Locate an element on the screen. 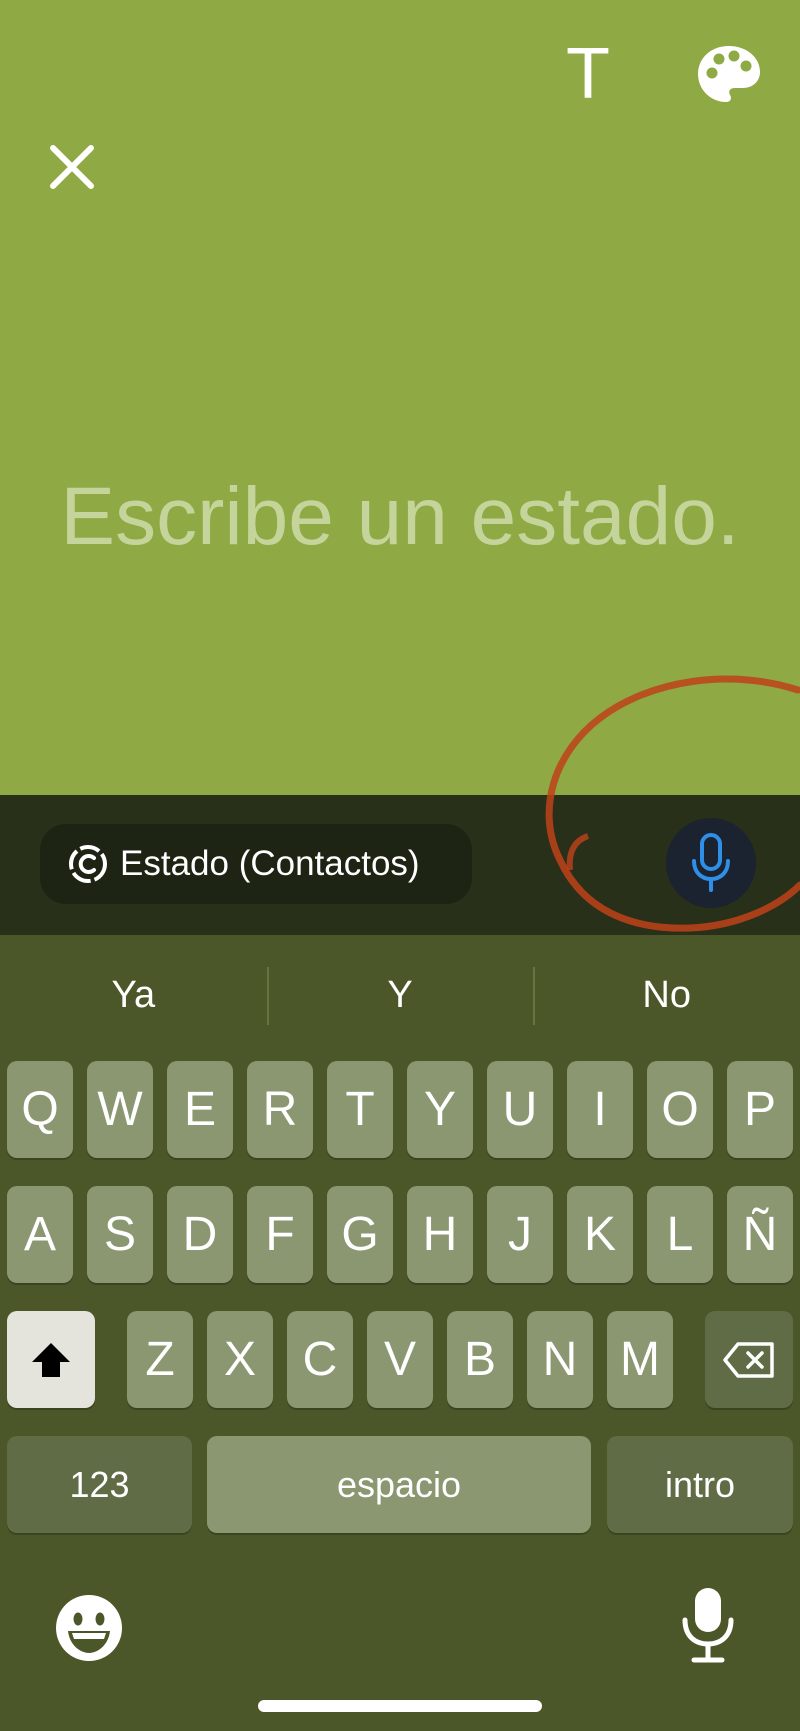 Image resolution: width=800 pixels, height=1731 pixels. shift-icon is located at coordinates (51, 1359).